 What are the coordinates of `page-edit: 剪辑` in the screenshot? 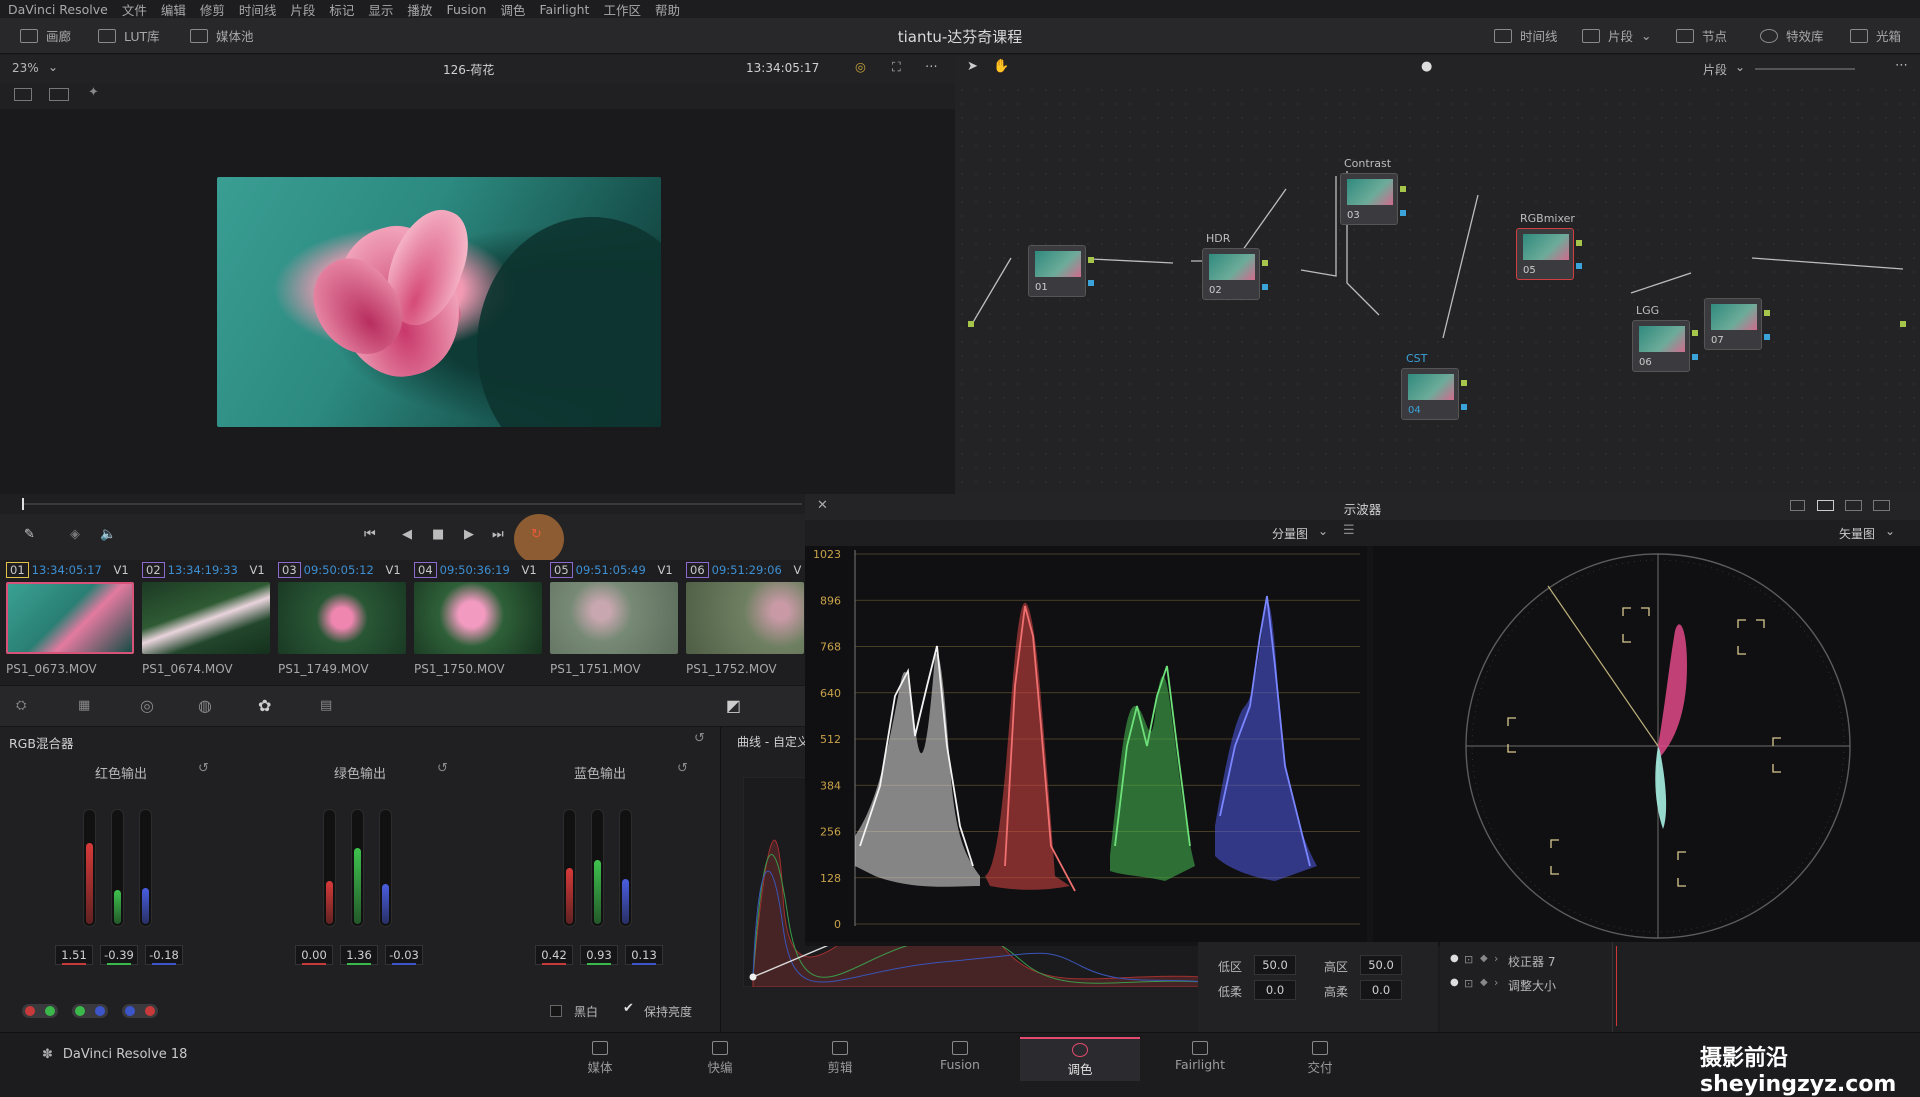 It's located at (840, 1059).